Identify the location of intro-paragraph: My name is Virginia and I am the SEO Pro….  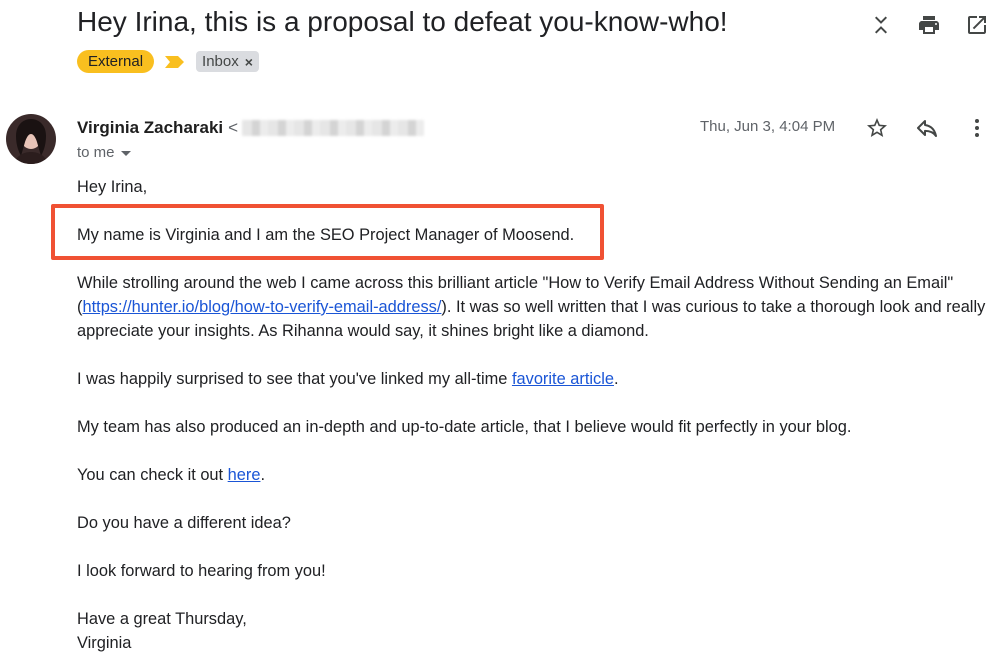
(326, 235).